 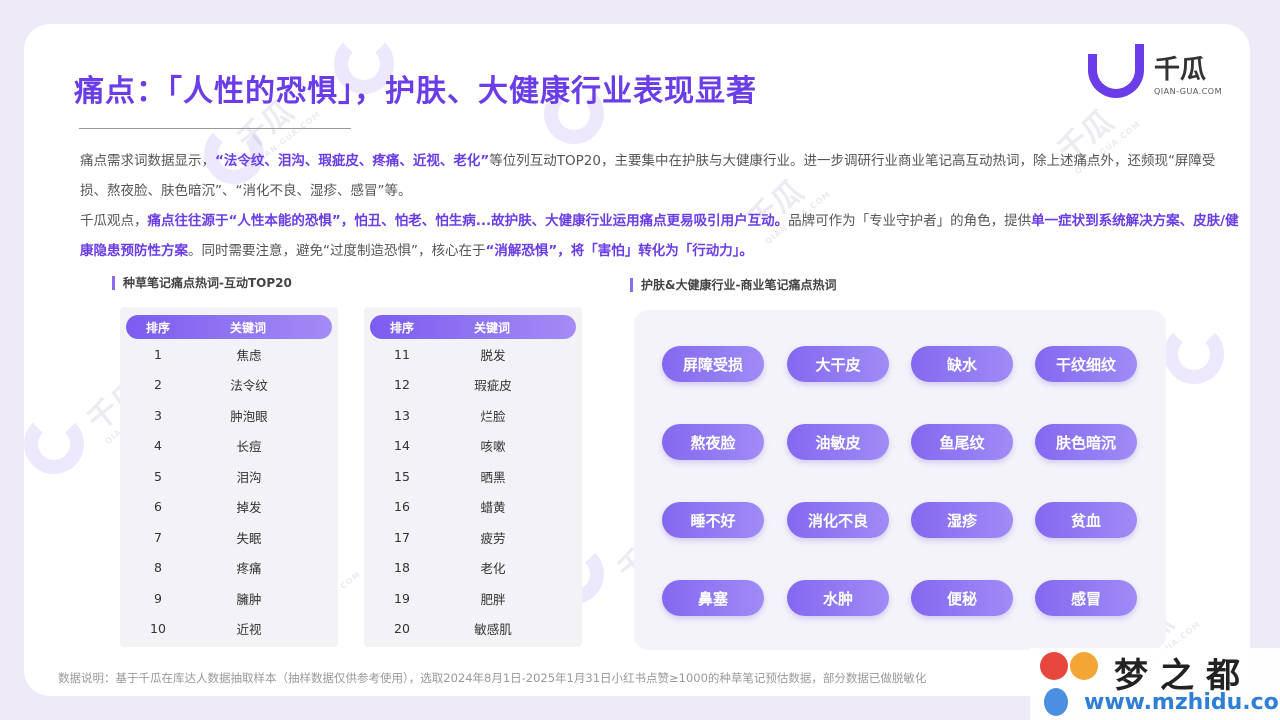 I want to click on keyword-cell: 法令纹, so click(x=249, y=386).